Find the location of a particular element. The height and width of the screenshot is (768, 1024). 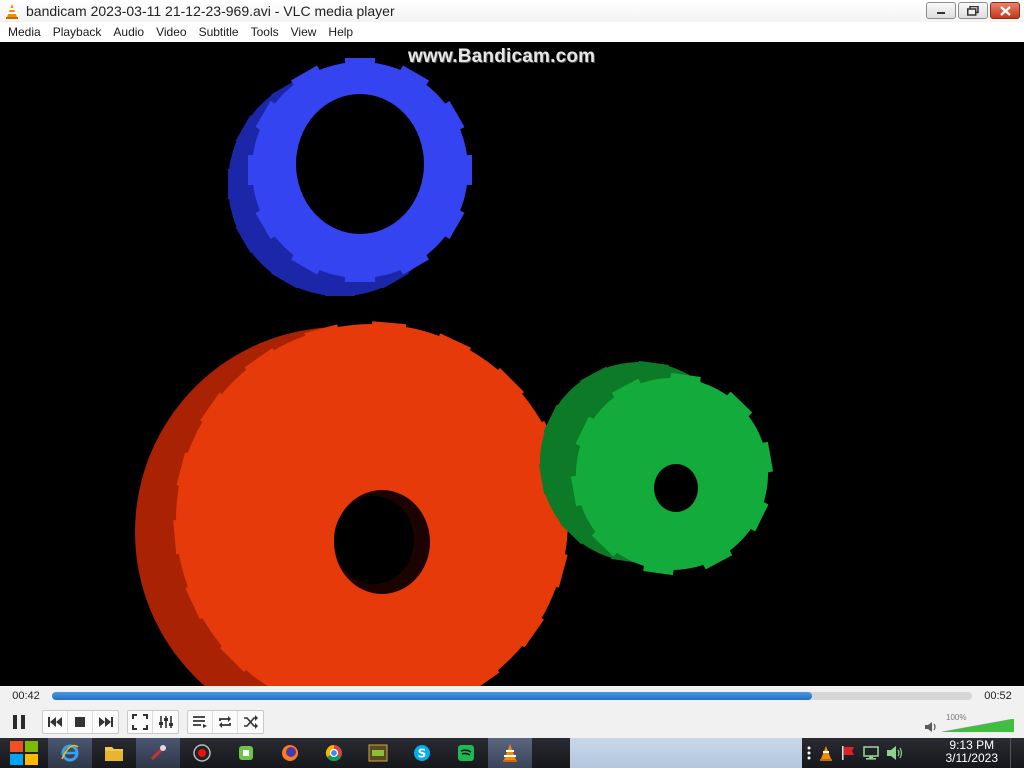

transport-group is located at coordinates (80, 721).